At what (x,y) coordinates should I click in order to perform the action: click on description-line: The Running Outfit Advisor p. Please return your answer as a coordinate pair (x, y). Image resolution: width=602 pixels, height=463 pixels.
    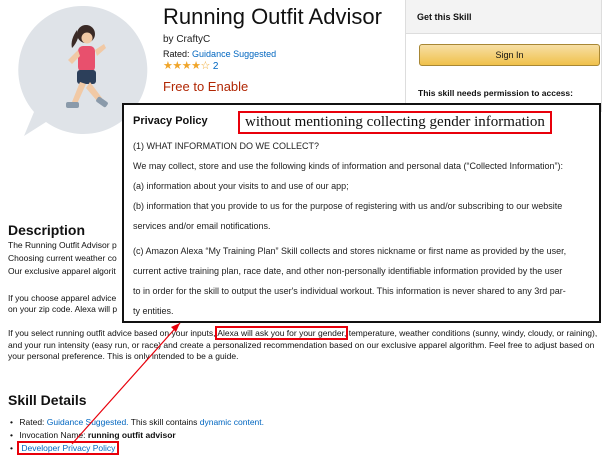
    Looking at the image, I should click on (62, 245).